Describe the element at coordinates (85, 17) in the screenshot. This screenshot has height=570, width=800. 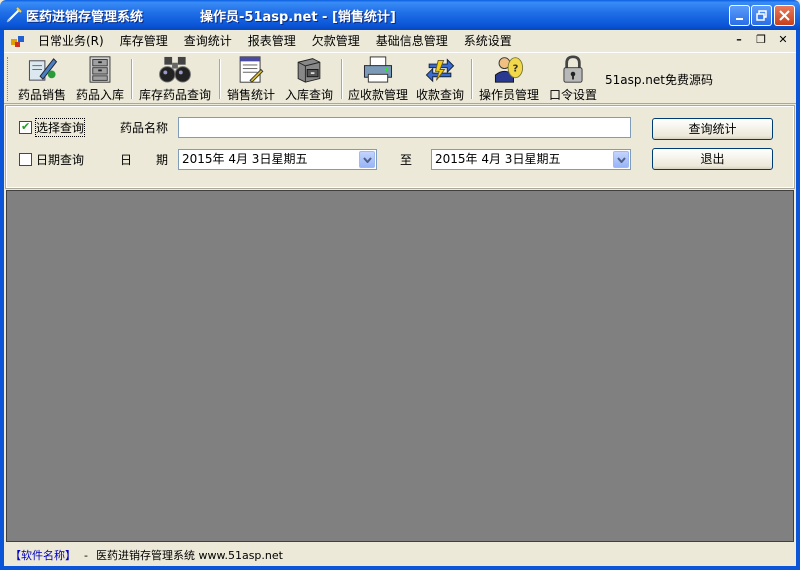
I see `window-title: 医药进销存管理系统` at that location.